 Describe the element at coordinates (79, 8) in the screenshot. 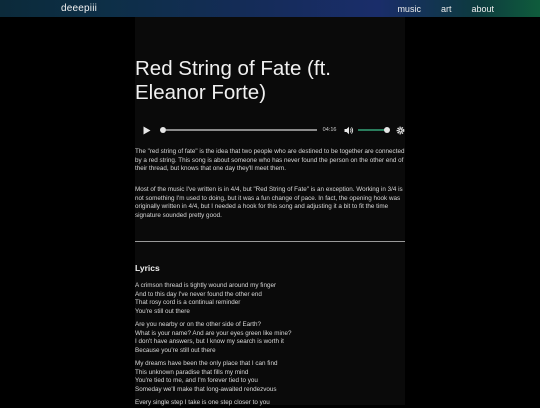

I see `site-logo-link: deeepiii` at that location.